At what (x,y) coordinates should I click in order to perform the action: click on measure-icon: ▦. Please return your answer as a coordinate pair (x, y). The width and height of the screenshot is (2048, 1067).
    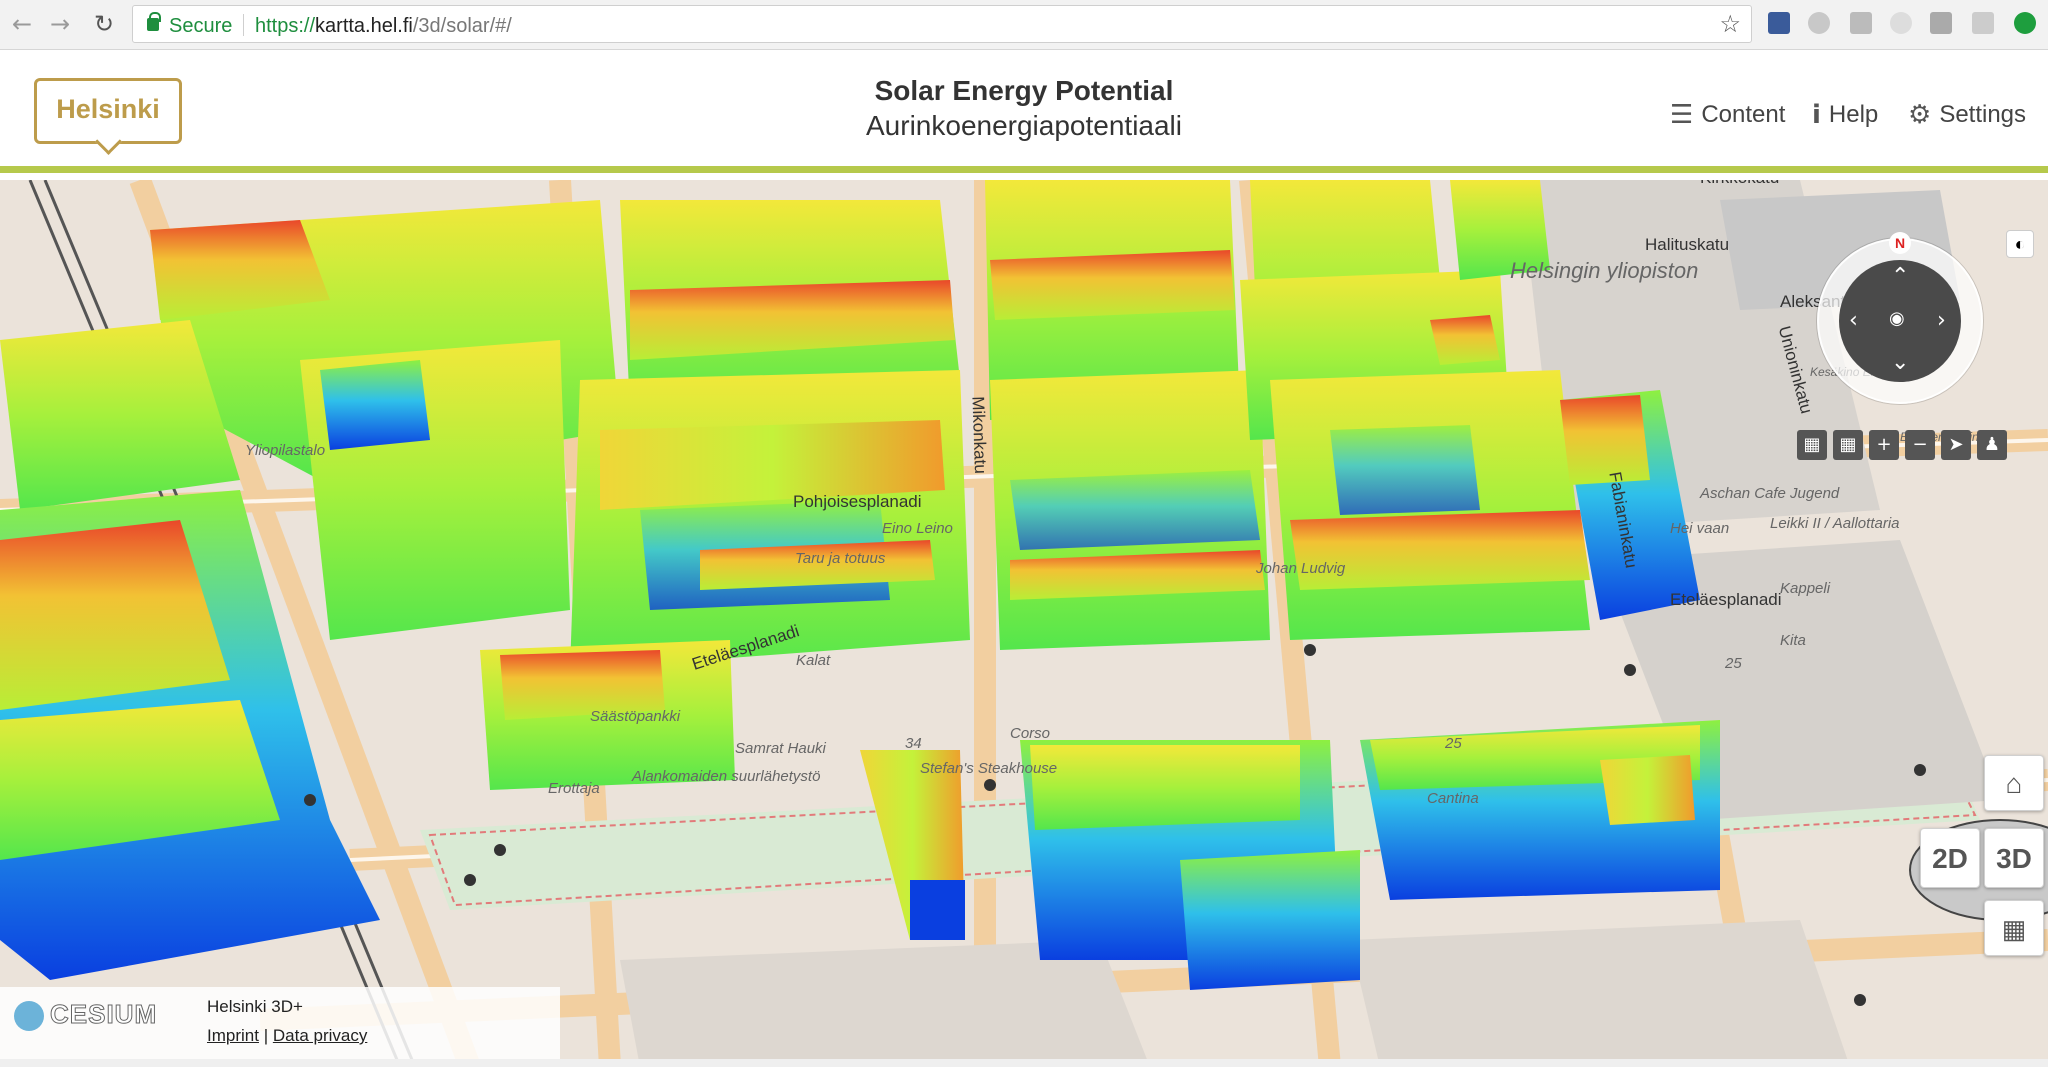
    Looking at the image, I should click on (1812, 445).